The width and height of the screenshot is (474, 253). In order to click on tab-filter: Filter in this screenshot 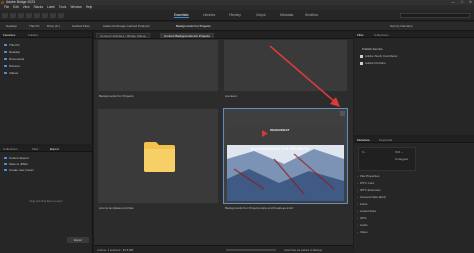, I will do `click(35, 149)`.